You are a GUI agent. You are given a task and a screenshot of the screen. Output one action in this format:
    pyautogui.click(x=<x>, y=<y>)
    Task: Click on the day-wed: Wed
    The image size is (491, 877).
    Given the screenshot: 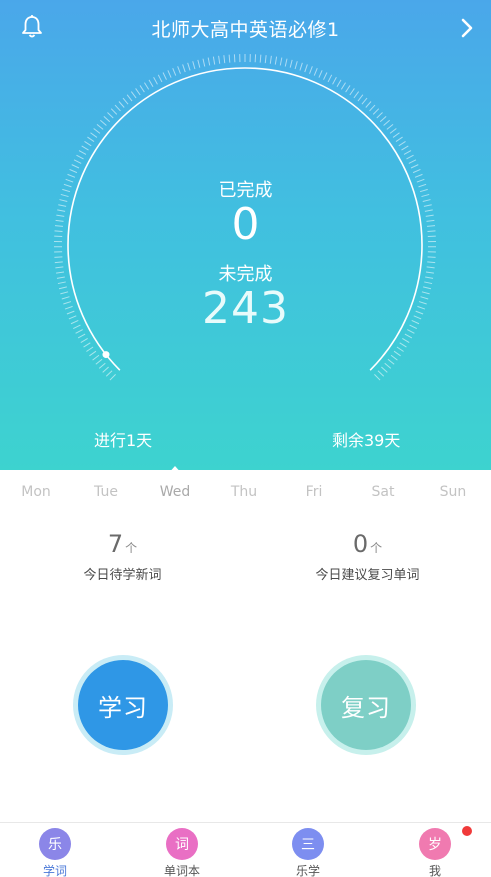 What is the action you would take?
    pyautogui.click(x=175, y=492)
    